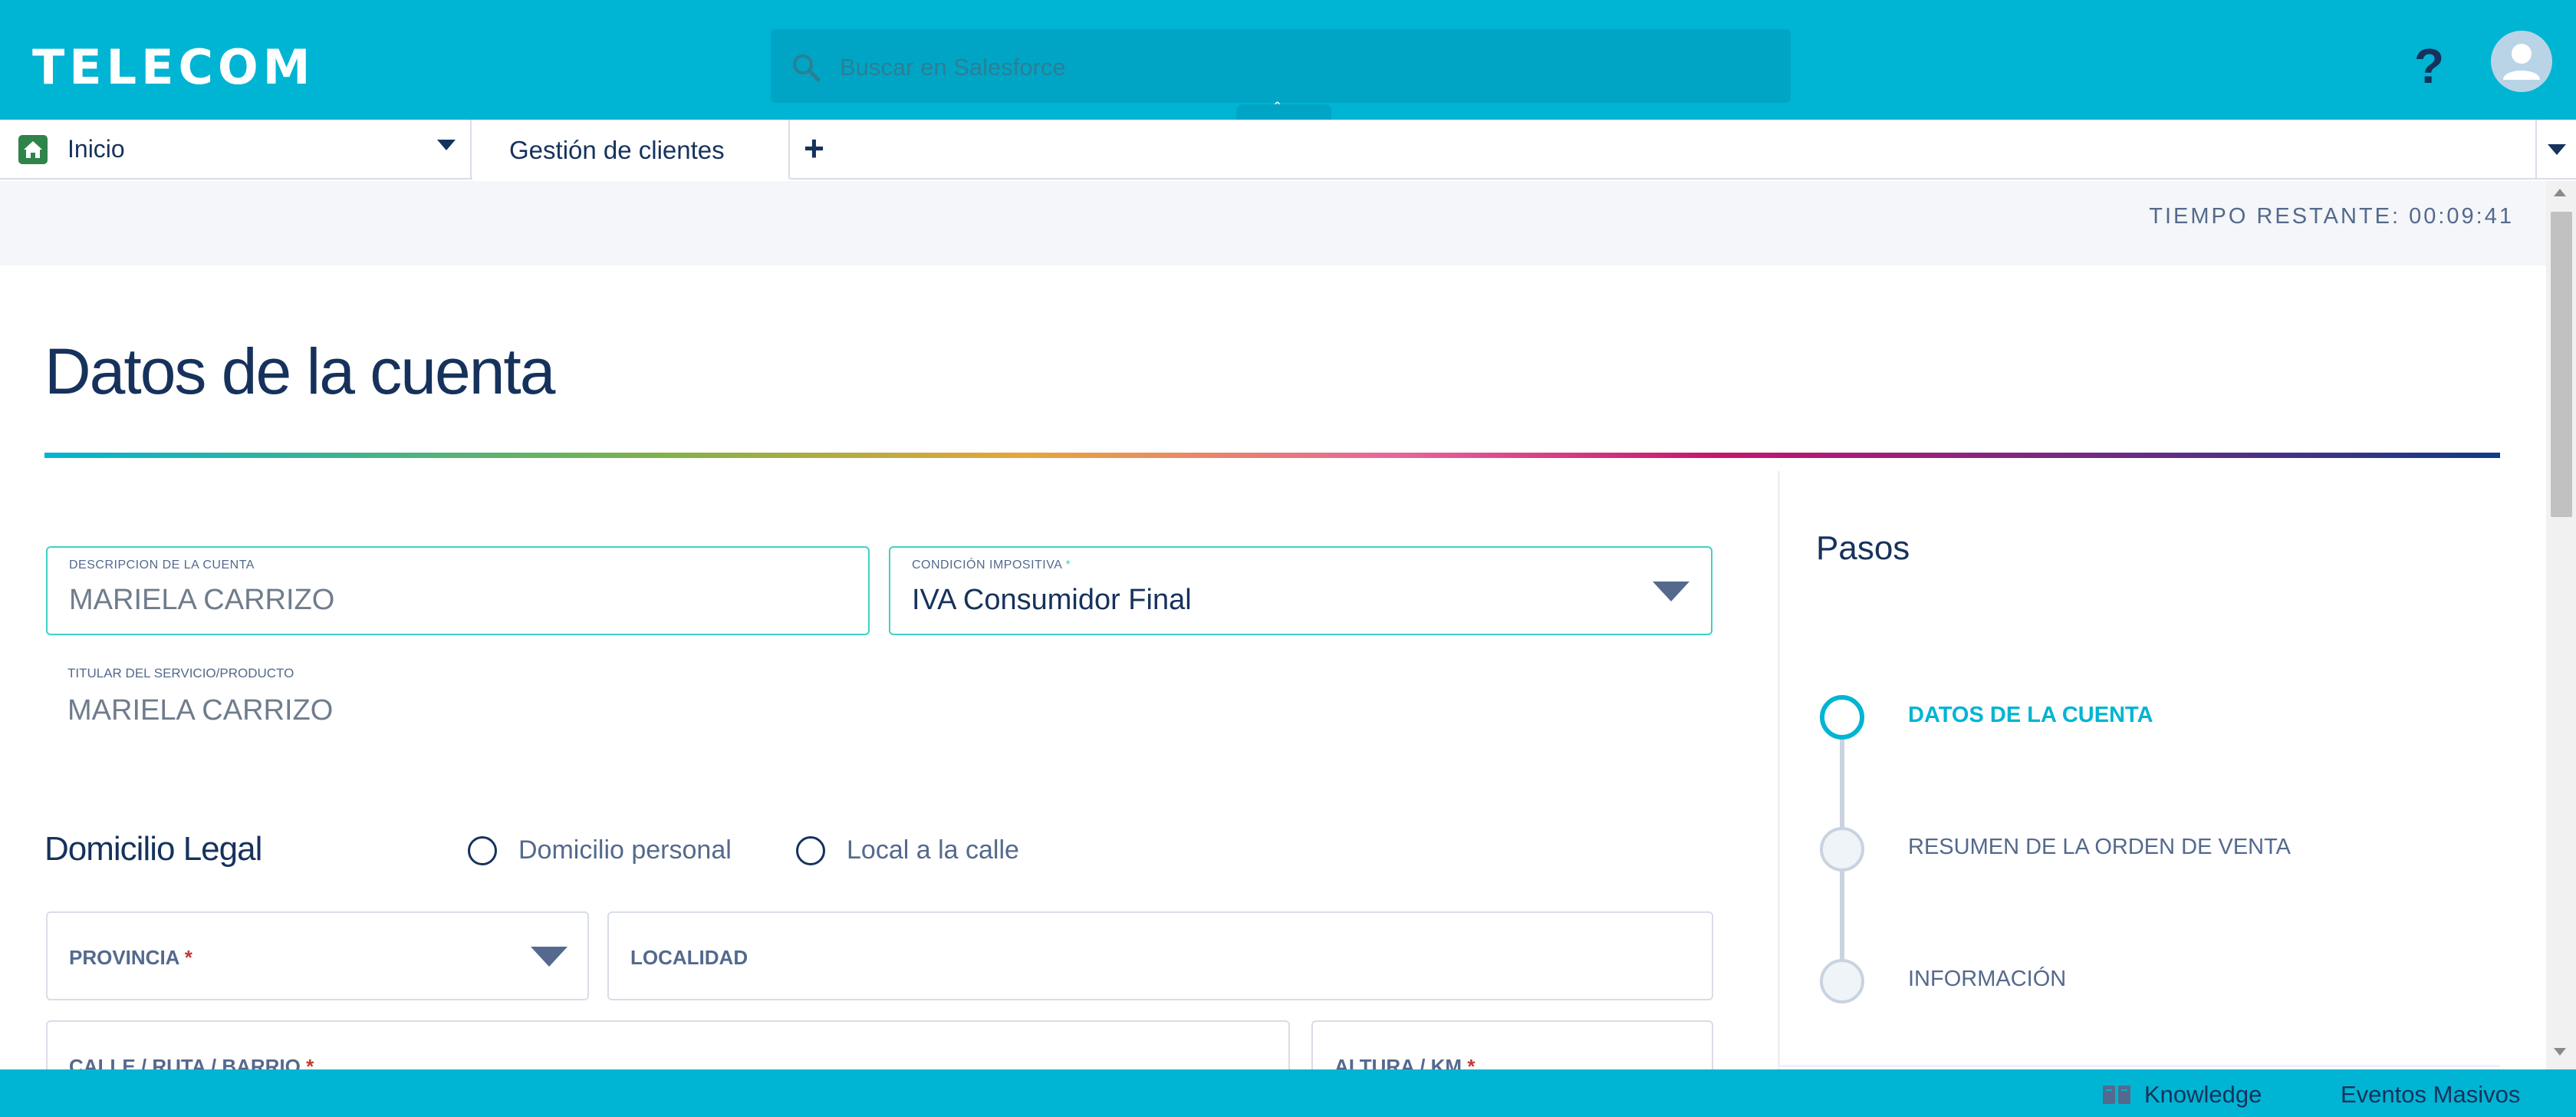 The height and width of the screenshot is (1117, 2576). What do you see at coordinates (124, 958) in the screenshot?
I see `provincia-label-text: PROVINCIA` at bounding box center [124, 958].